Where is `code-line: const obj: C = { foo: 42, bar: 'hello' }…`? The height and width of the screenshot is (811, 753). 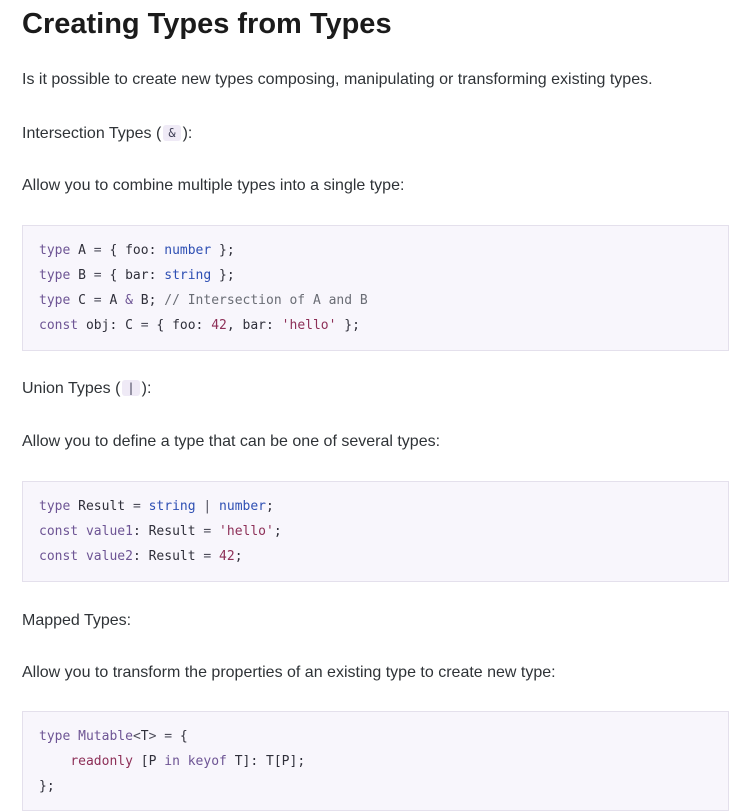
code-line: const obj: C = { foo: 42, bar: 'hello' }… is located at coordinates (199, 325).